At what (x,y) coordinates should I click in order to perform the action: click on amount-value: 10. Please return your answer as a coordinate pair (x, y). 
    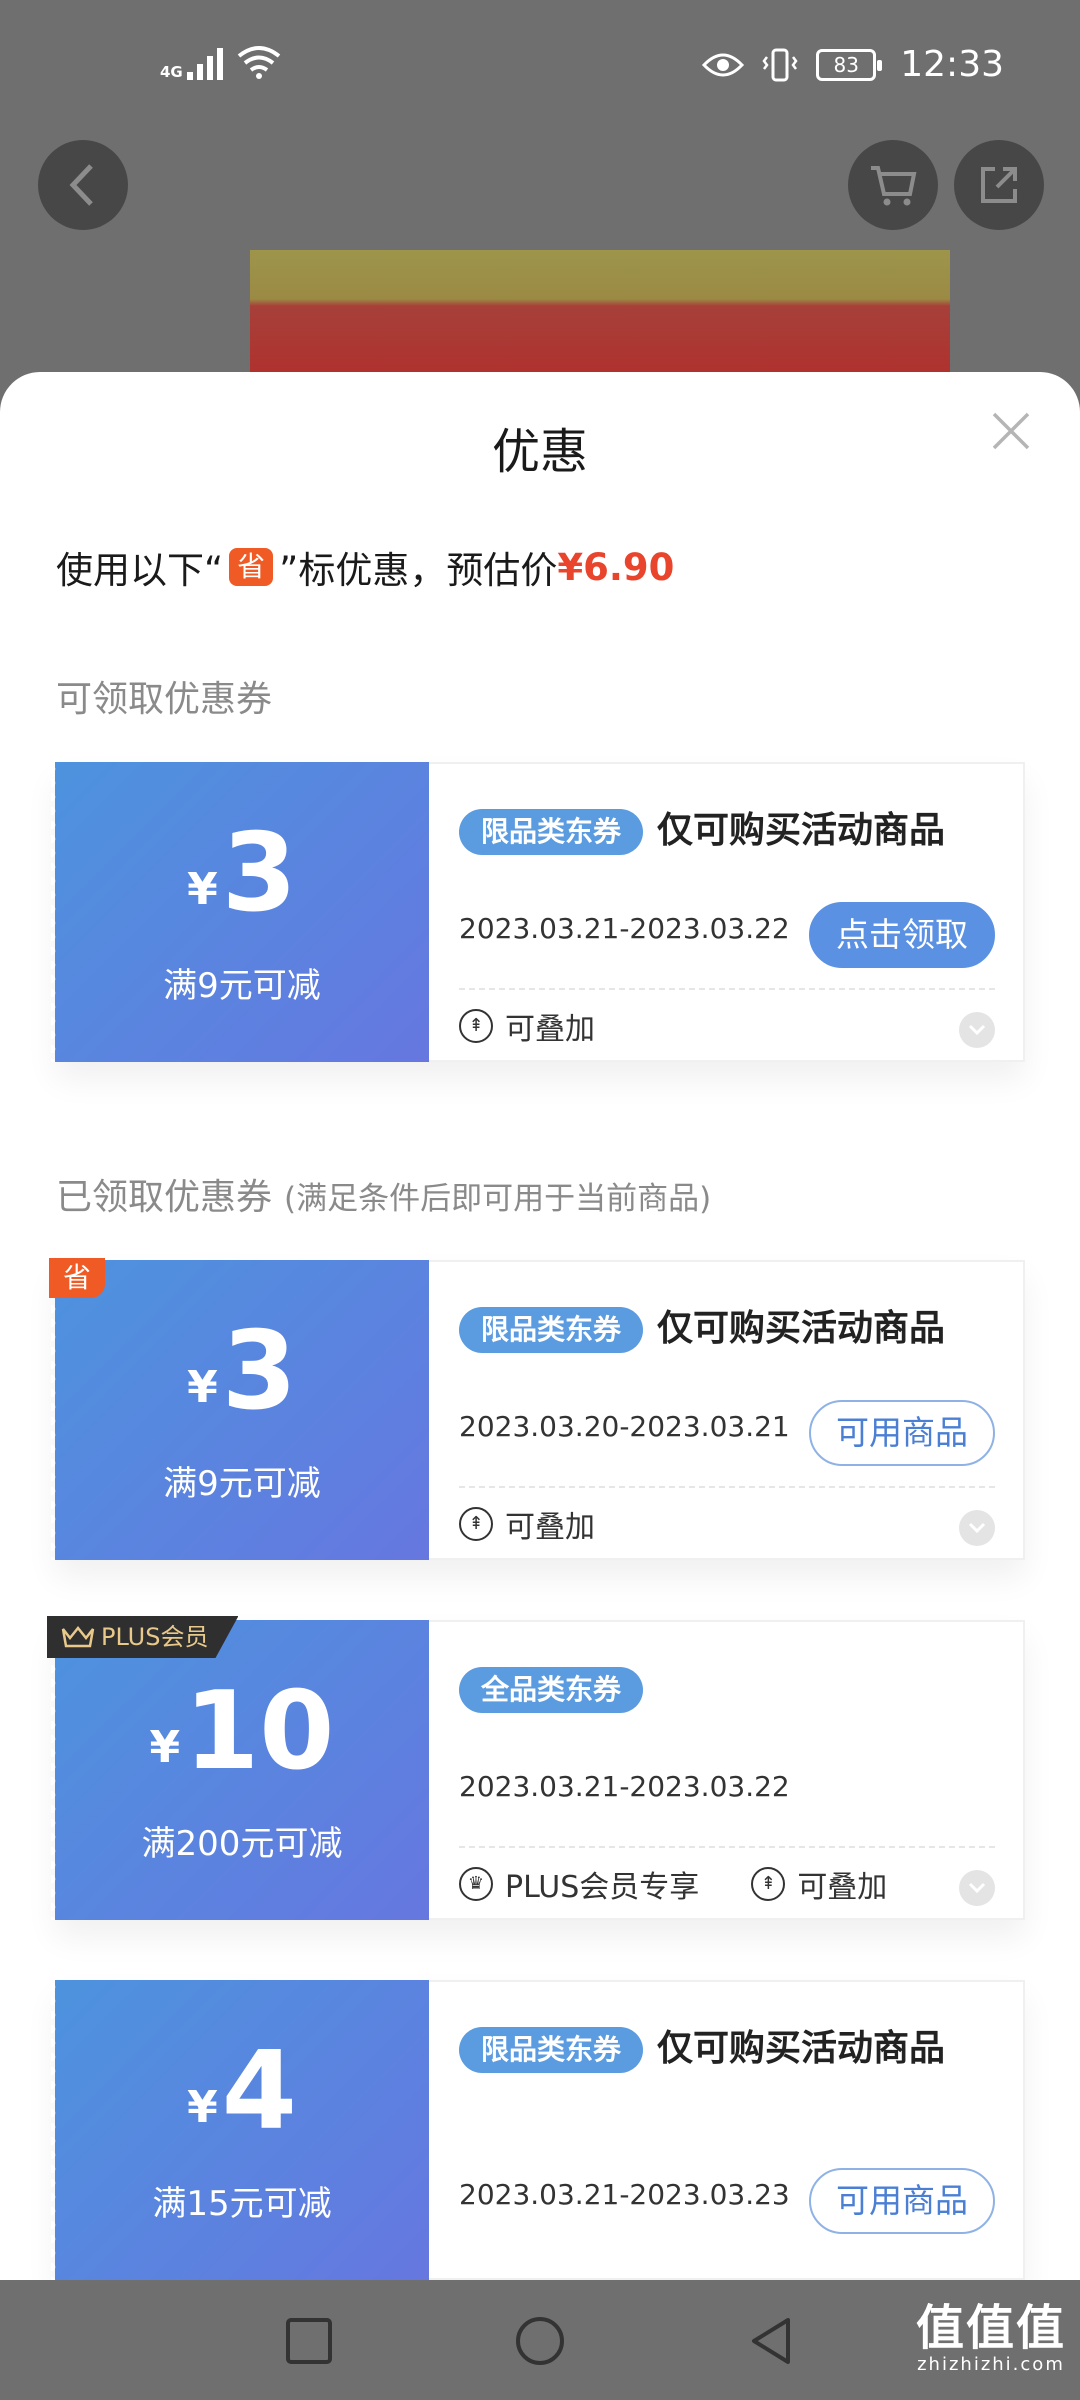
    Looking at the image, I should click on (259, 1731).